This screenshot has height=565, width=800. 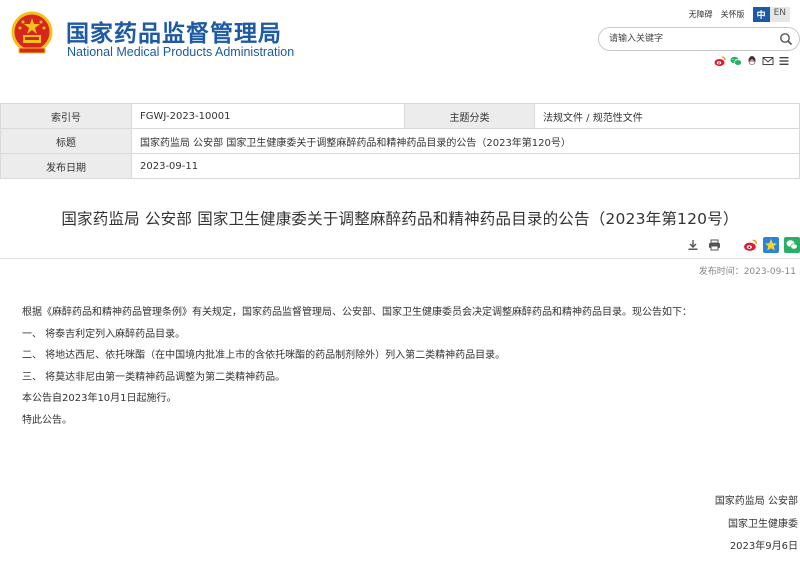 I want to click on care-version-link: 关怀版, so click(x=733, y=14).